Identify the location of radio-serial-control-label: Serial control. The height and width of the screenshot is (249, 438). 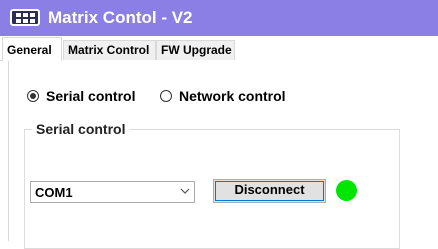
(91, 96).